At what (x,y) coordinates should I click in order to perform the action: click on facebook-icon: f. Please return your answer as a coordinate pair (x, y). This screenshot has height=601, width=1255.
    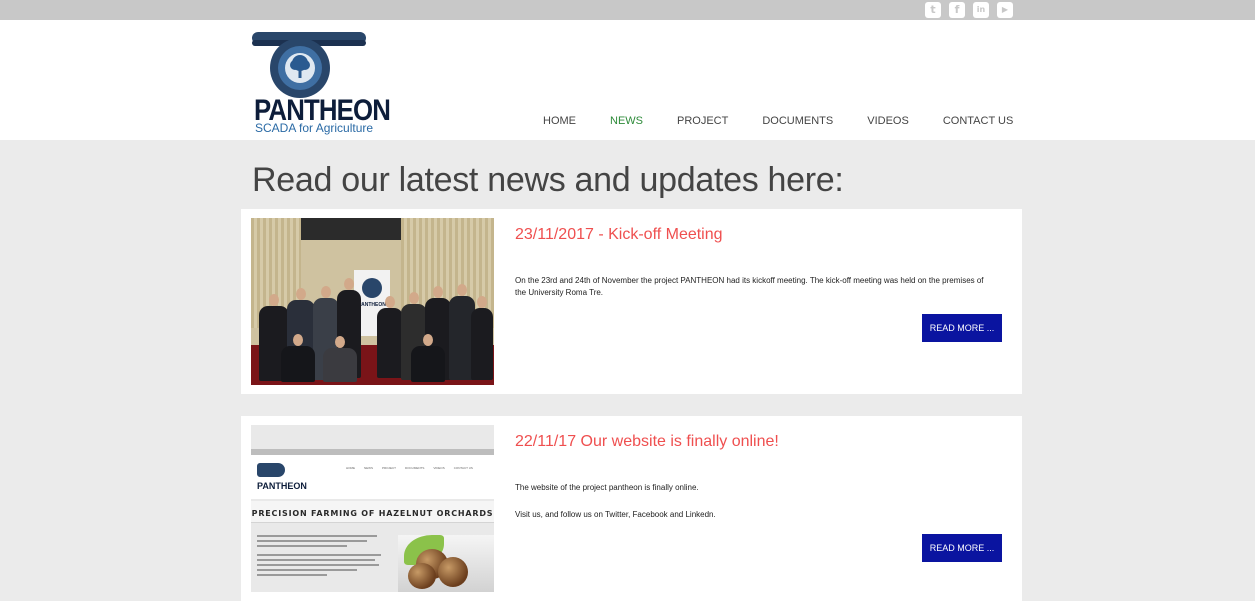
    Looking at the image, I should click on (957, 10).